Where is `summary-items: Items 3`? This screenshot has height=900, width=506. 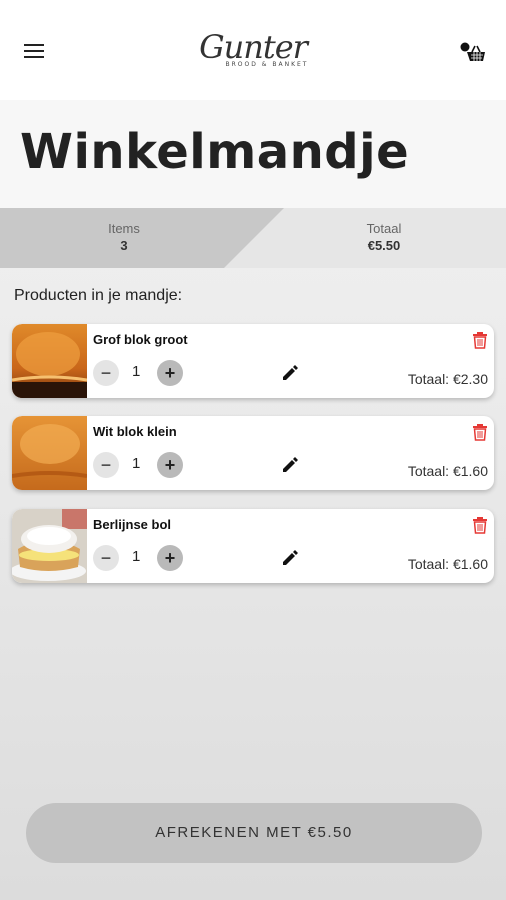
summary-items: Items 3 is located at coordinates (124, 237).